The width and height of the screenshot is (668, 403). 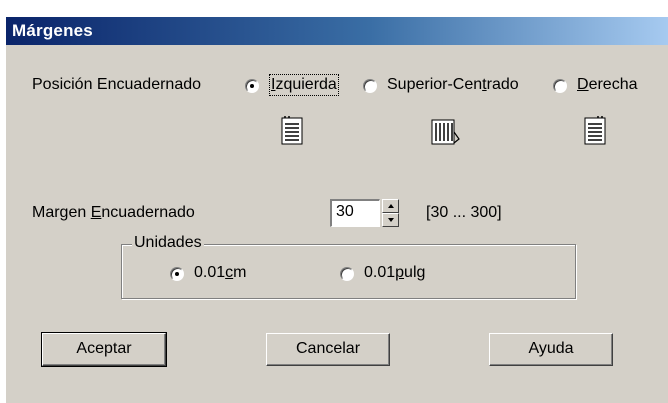 I want to click on radio-left-binding: Izquierda, so click(x=300, y=85).